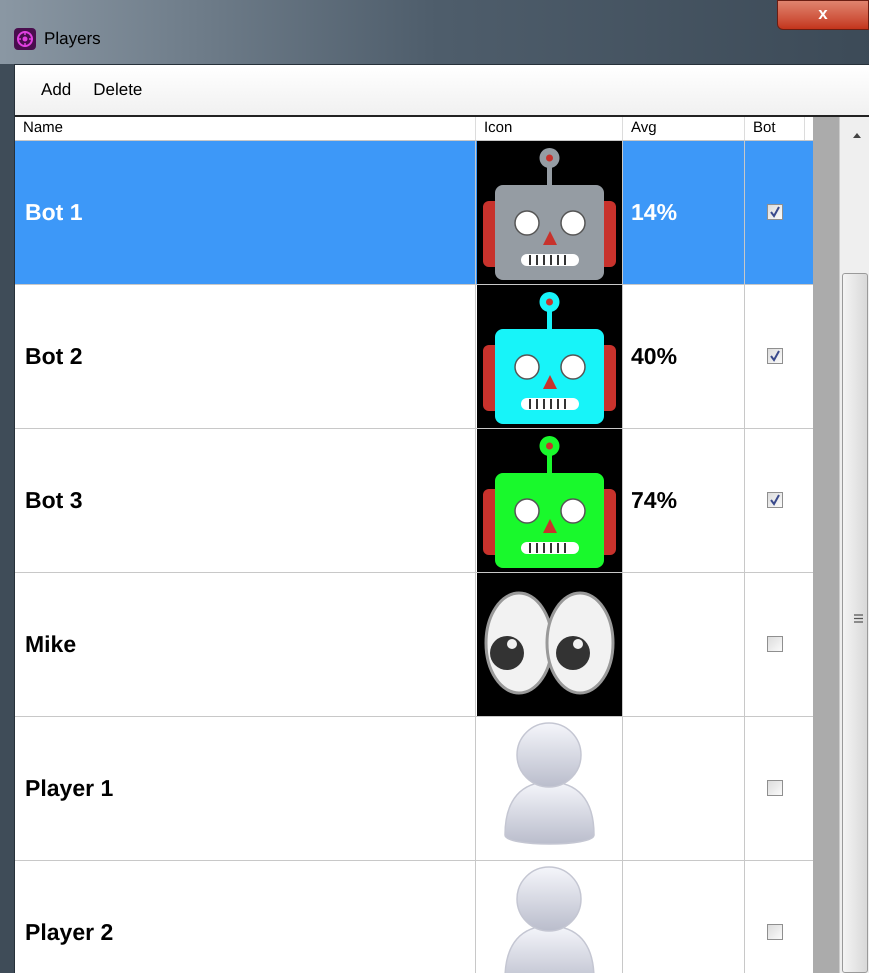  I want to click on table-row: Player 1, so click(414, 788).